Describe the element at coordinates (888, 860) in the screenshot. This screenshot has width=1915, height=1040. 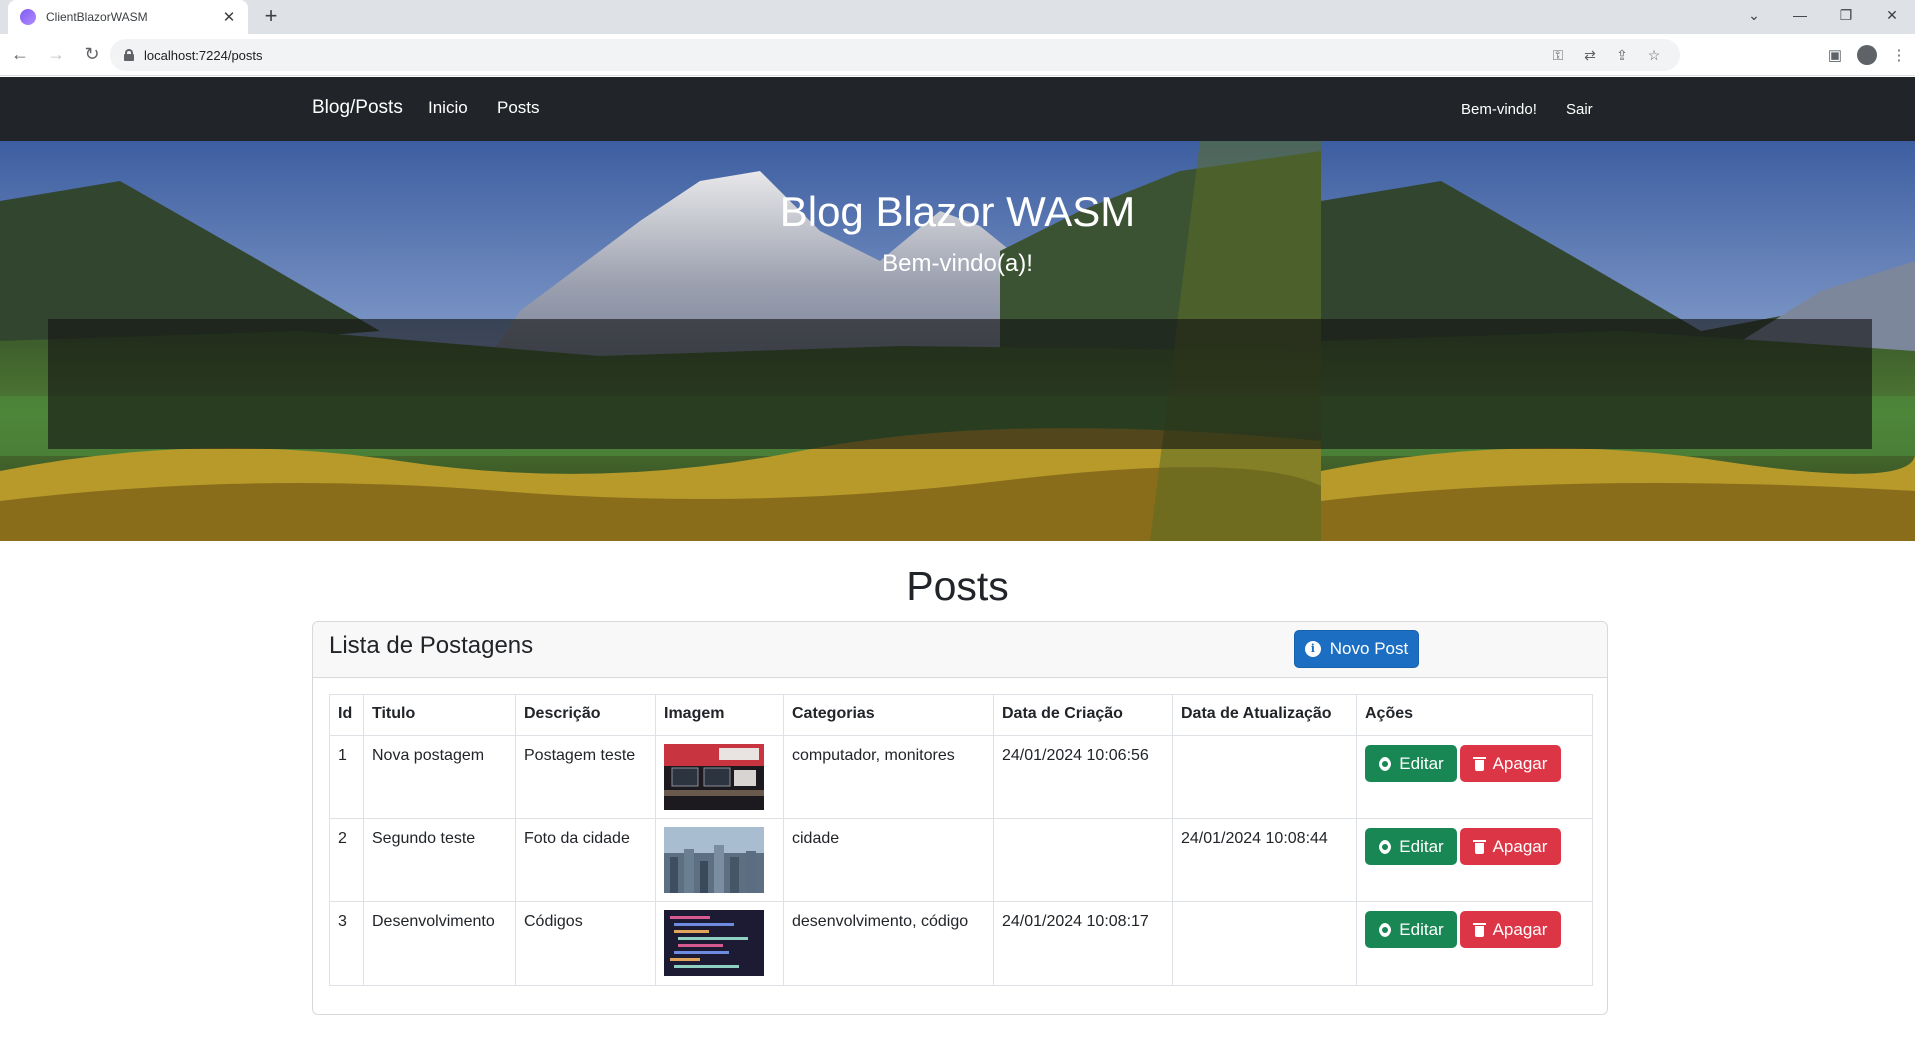
I see `cell-categorias: cidade` at that location.